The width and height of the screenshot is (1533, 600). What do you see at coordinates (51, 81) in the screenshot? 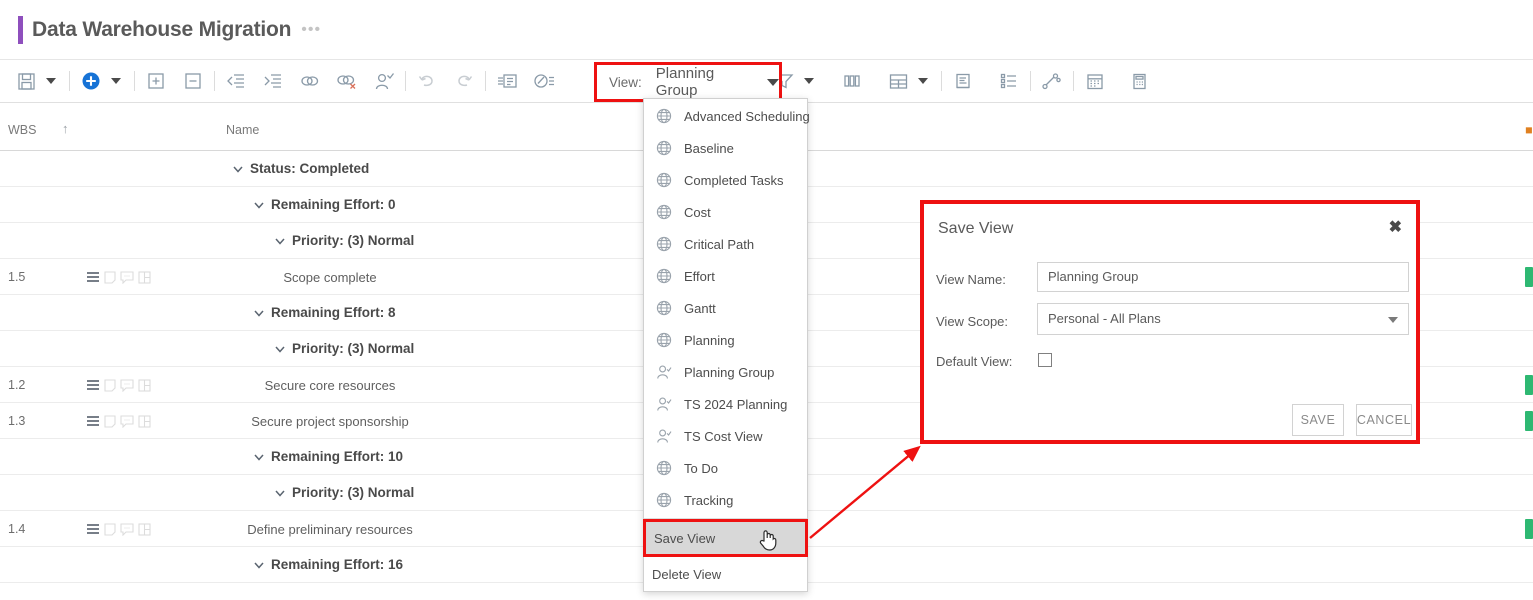
I see `save-dropdown-caret` at bounding box center [51, 81].